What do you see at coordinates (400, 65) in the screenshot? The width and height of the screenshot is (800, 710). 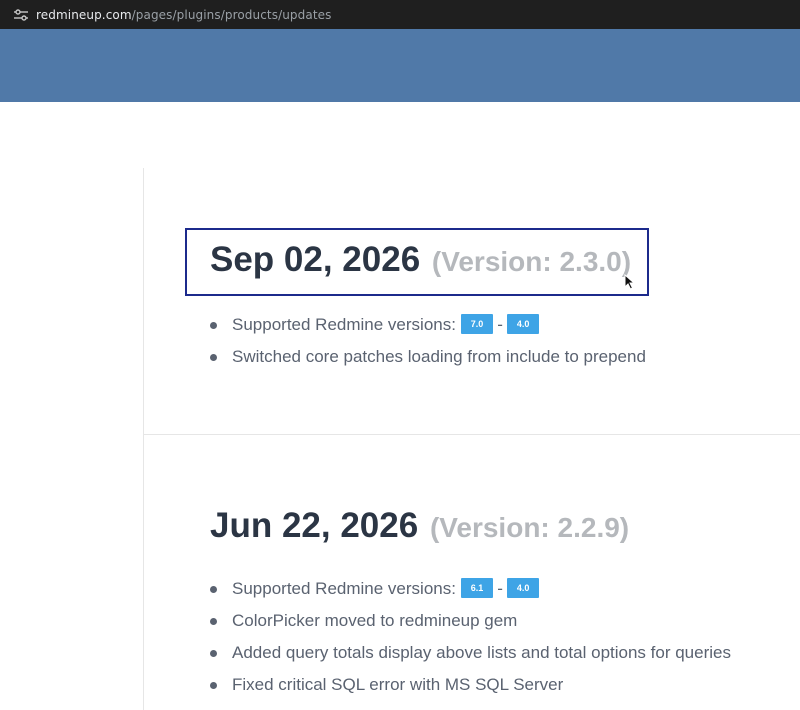 I see `site-header` at bounding box center [400, 65].